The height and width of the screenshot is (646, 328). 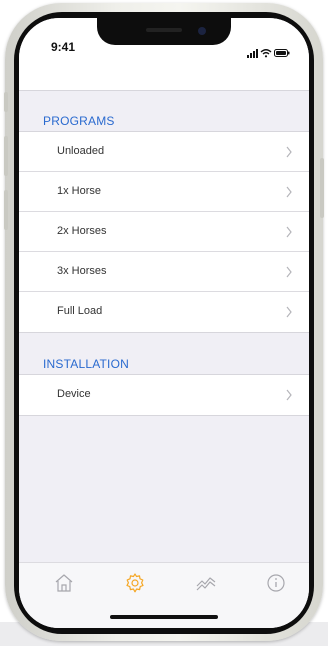 I want to click on tab-home, so click(x=64, y=583).